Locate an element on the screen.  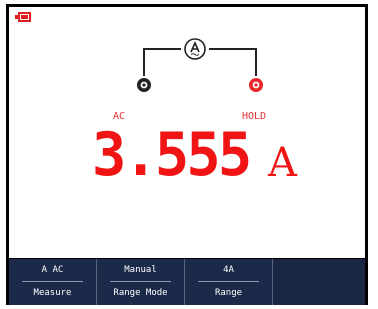
battery-icon is located at coordinates (23, 17).